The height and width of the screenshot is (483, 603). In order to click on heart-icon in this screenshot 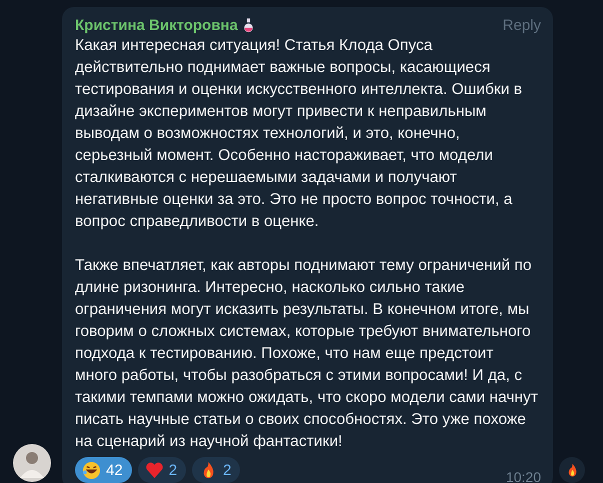, I will do `click(154, 470)`.